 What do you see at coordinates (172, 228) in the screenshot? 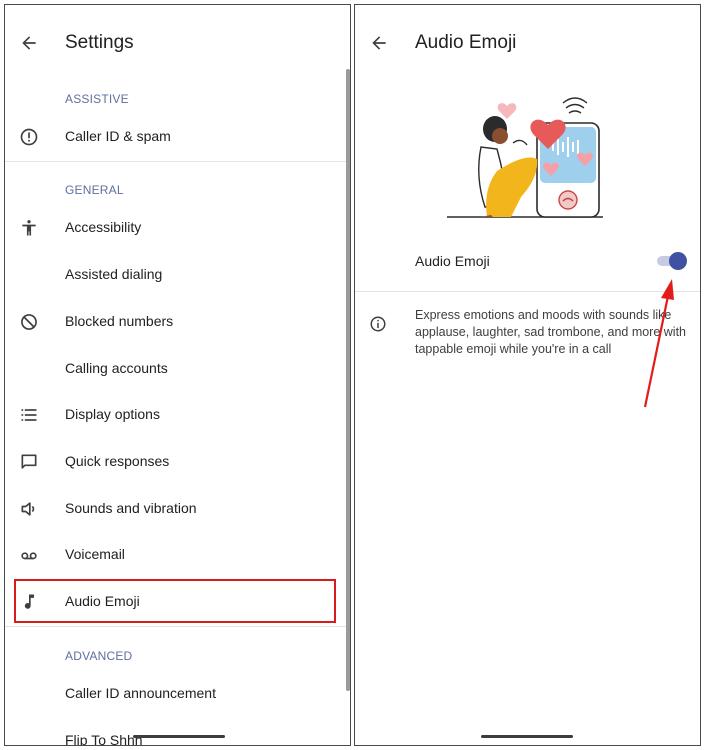
I see `settings-item-accessibility: Accessibility` at bounding box center [172, 228].